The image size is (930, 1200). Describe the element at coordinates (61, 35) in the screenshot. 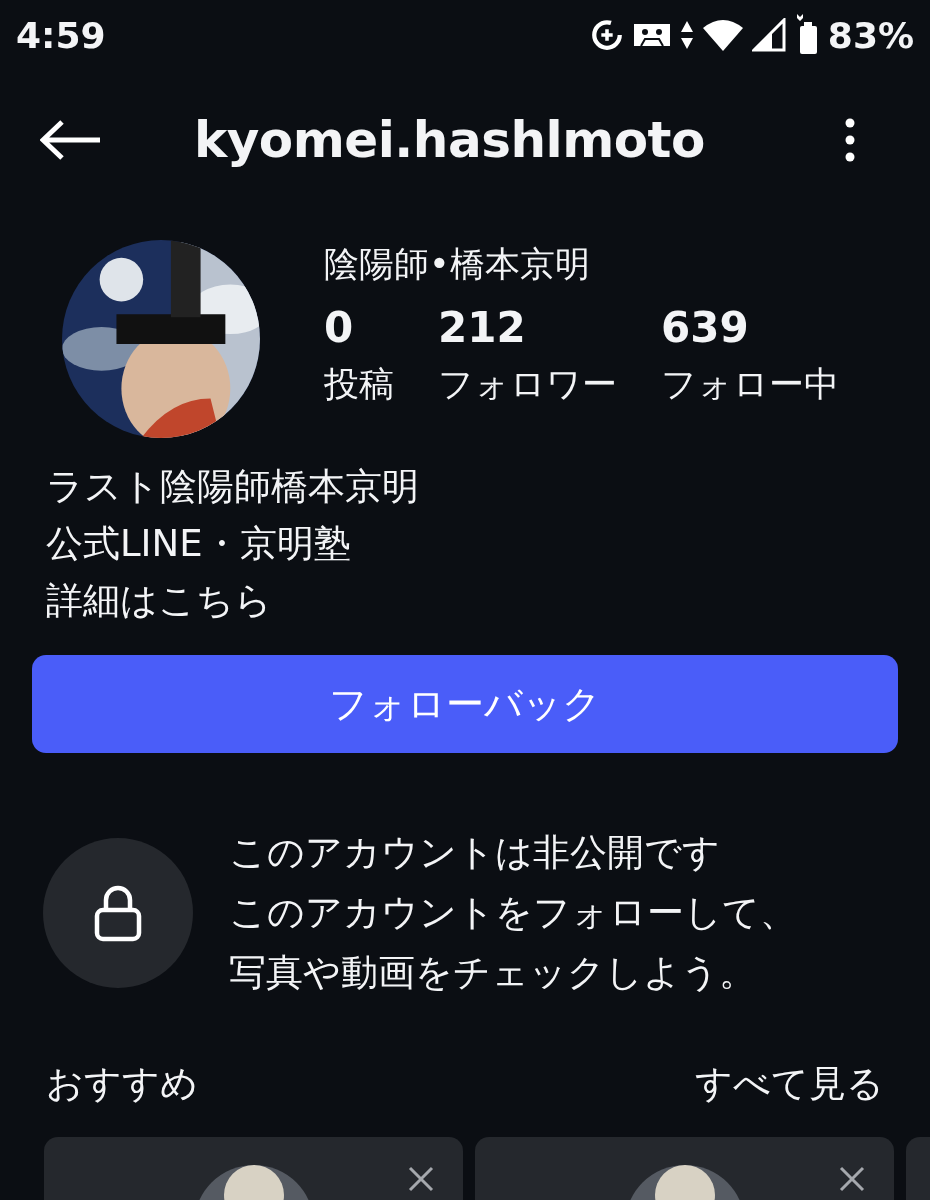

I see `status-time: 4:59` at that location.